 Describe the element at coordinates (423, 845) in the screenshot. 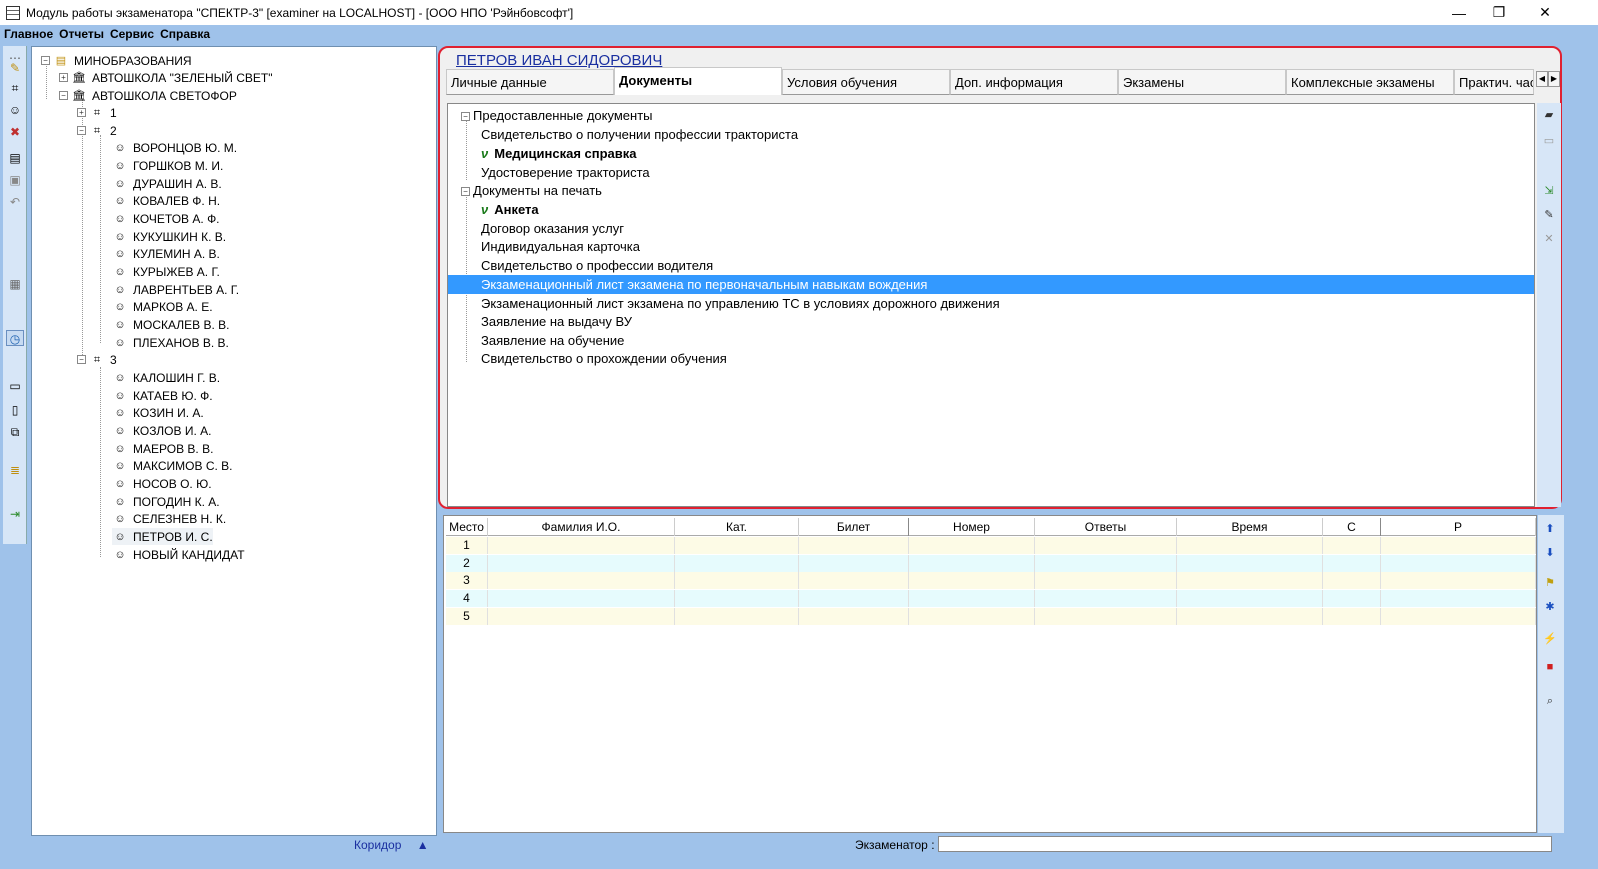

I see `chevron-up-icon: ▲` at that location.